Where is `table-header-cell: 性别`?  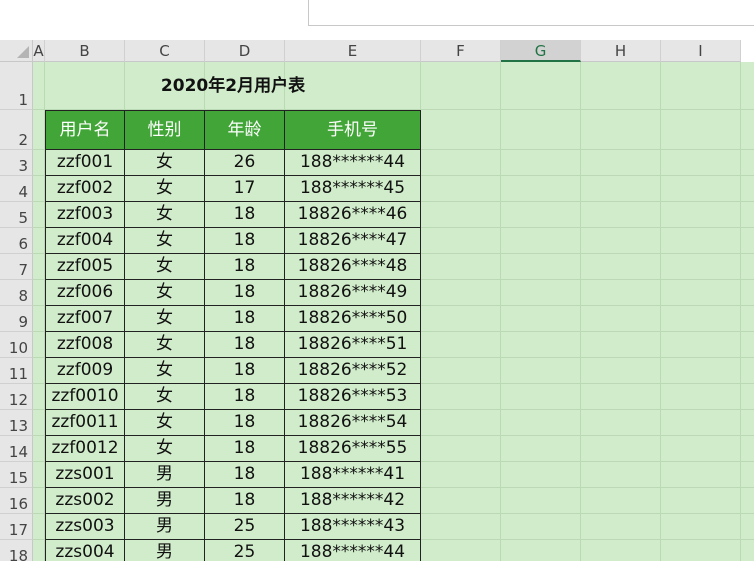 table-header-cell: 性别 is located at coordinates (165, 130).